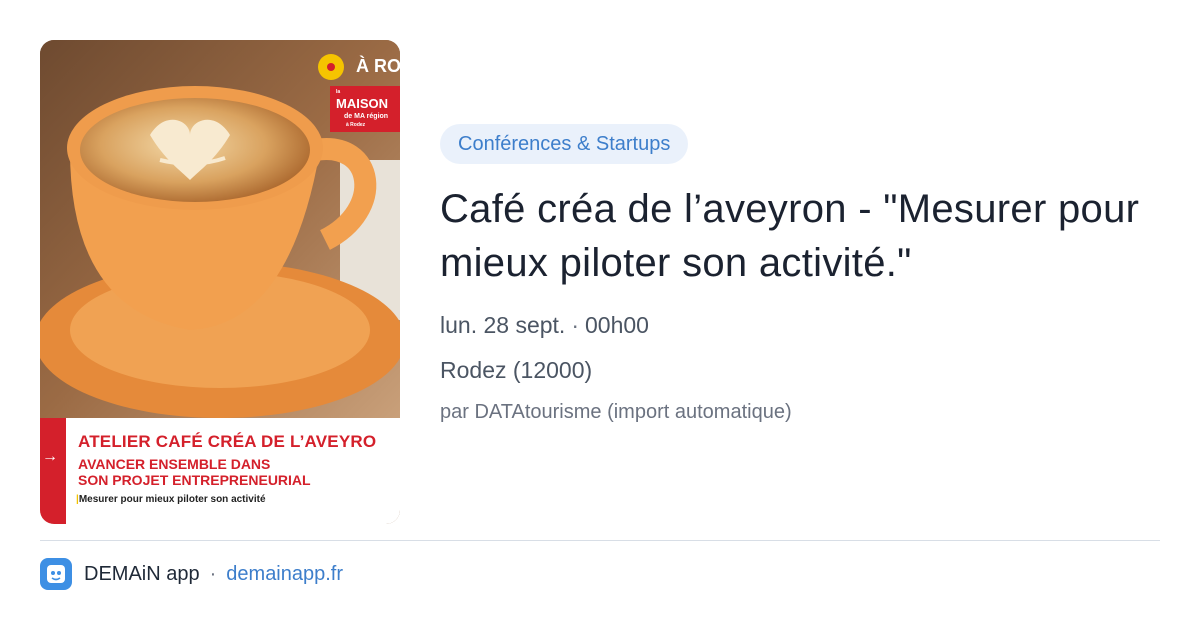 The width and height of the screenshot is (1200, 630). I want to click on app-name: DEMAiN app, so click(142, 573).